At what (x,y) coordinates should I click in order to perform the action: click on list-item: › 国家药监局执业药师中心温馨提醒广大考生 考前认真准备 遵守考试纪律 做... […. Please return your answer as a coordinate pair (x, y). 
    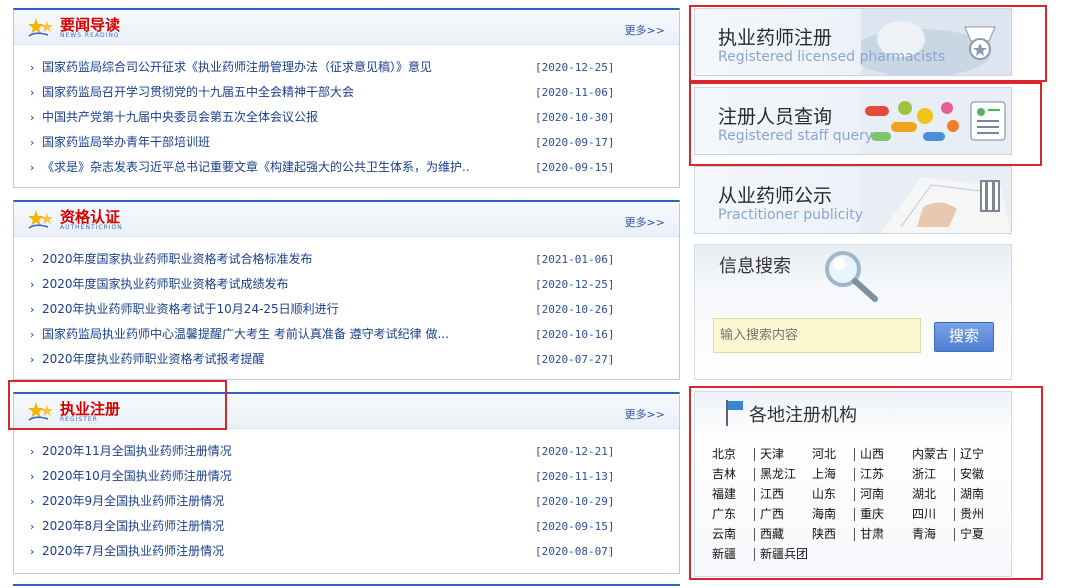
    Looking at the image, I should click on (346, 334).